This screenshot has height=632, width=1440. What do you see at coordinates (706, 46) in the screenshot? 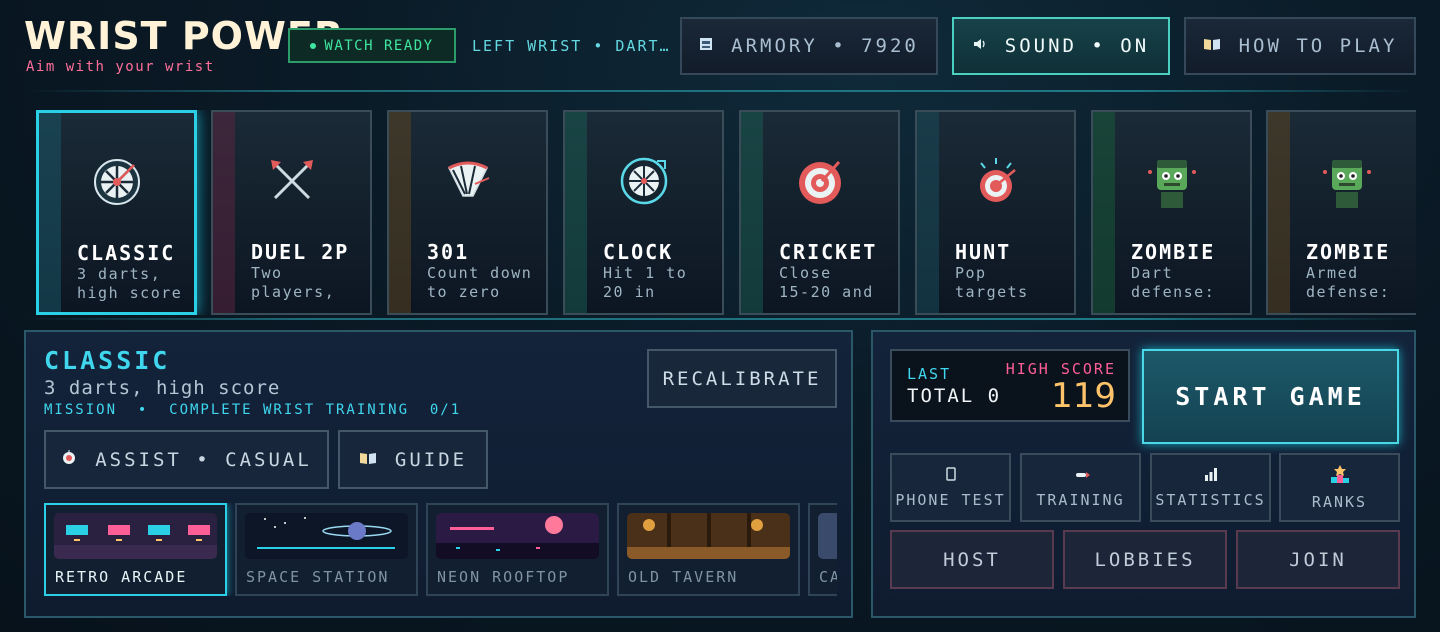
I see `armory-icon` at bounding box center [706, 46].